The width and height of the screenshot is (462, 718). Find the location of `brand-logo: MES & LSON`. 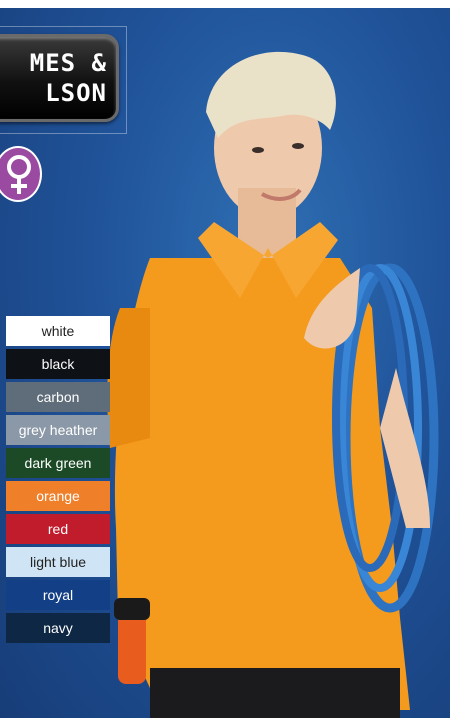

brand-logo: MES & LSON is located at coordinates (59, 78).